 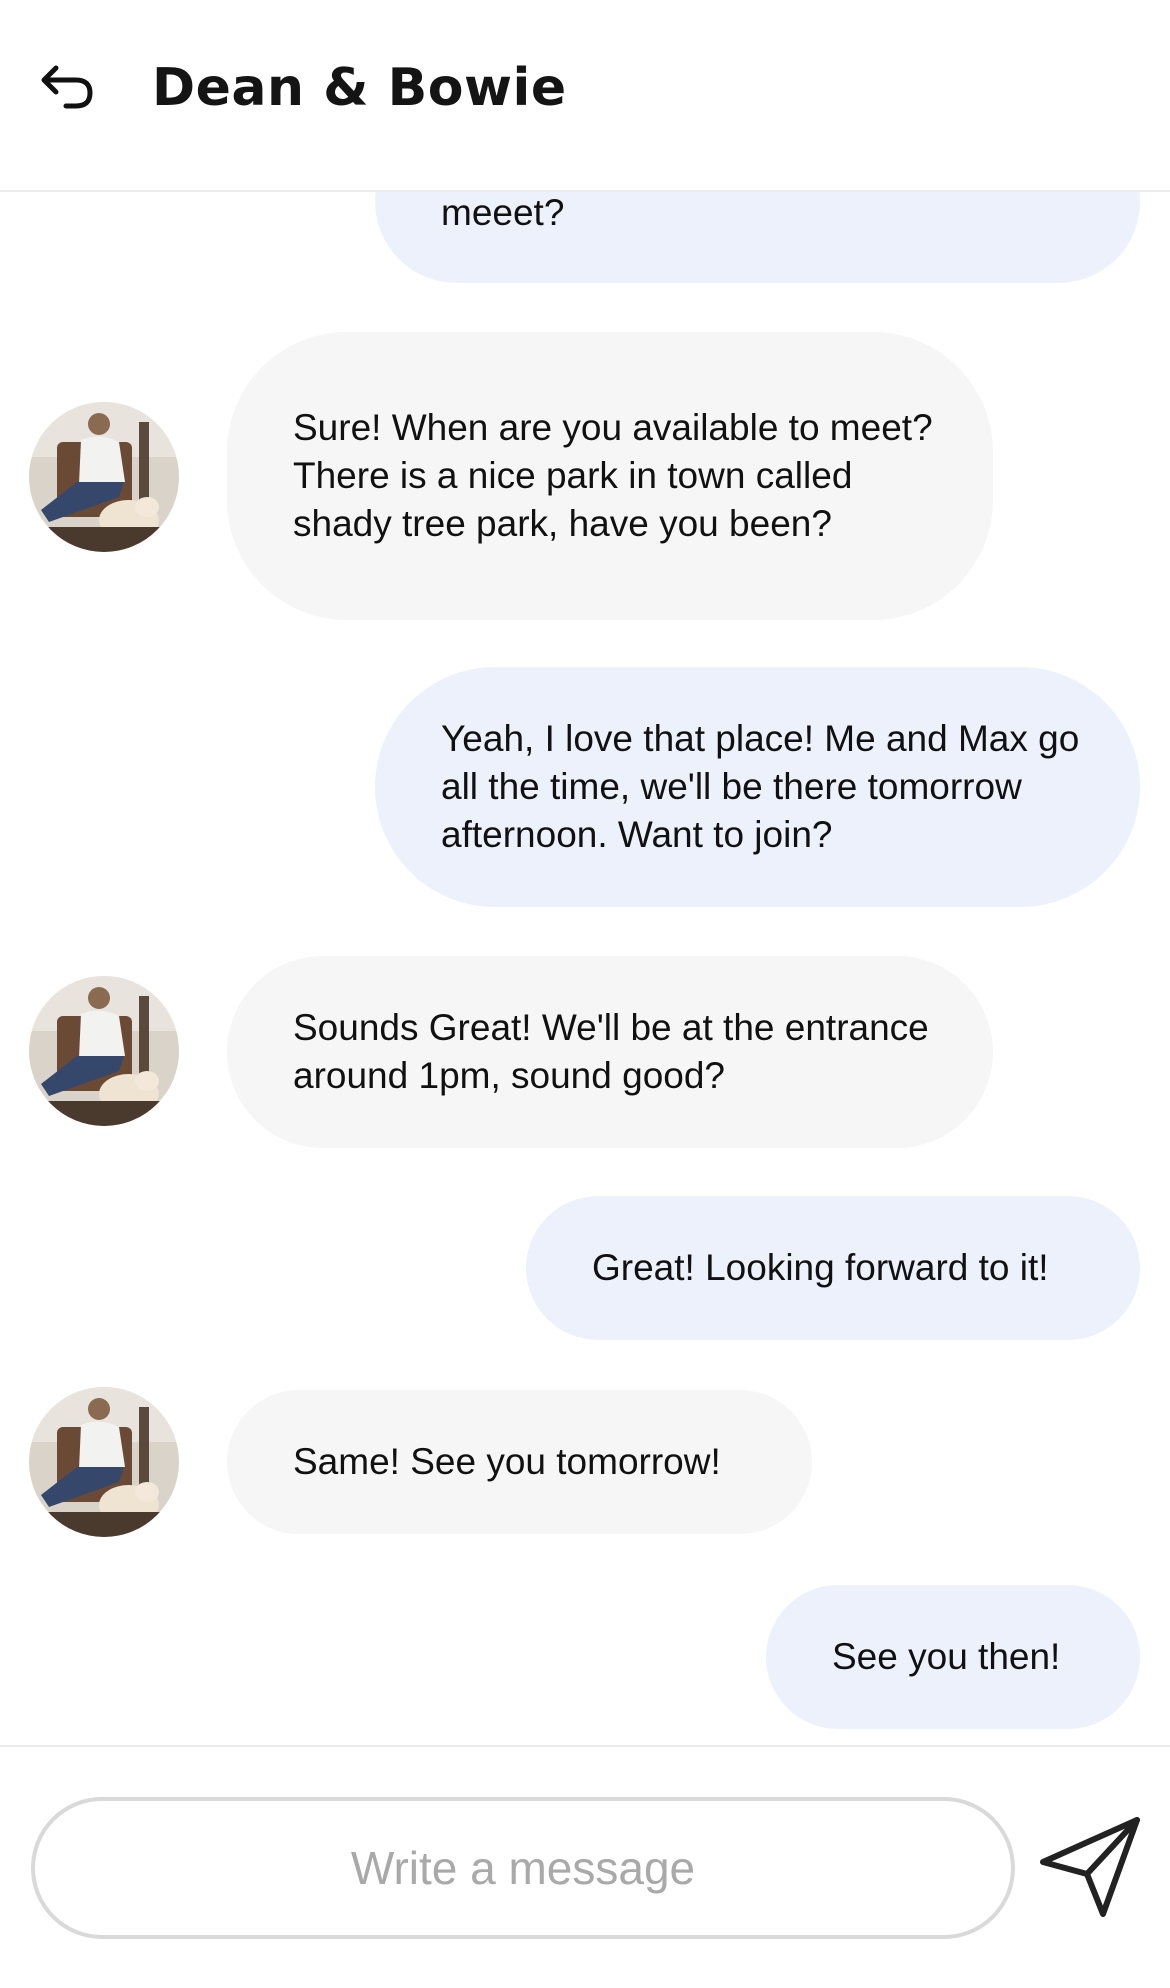 What do you see at coordinates (507, 1461) in the screenshot?
I see `message-text: Same! See you tomorrow!` at bounding box center [507, 1461].